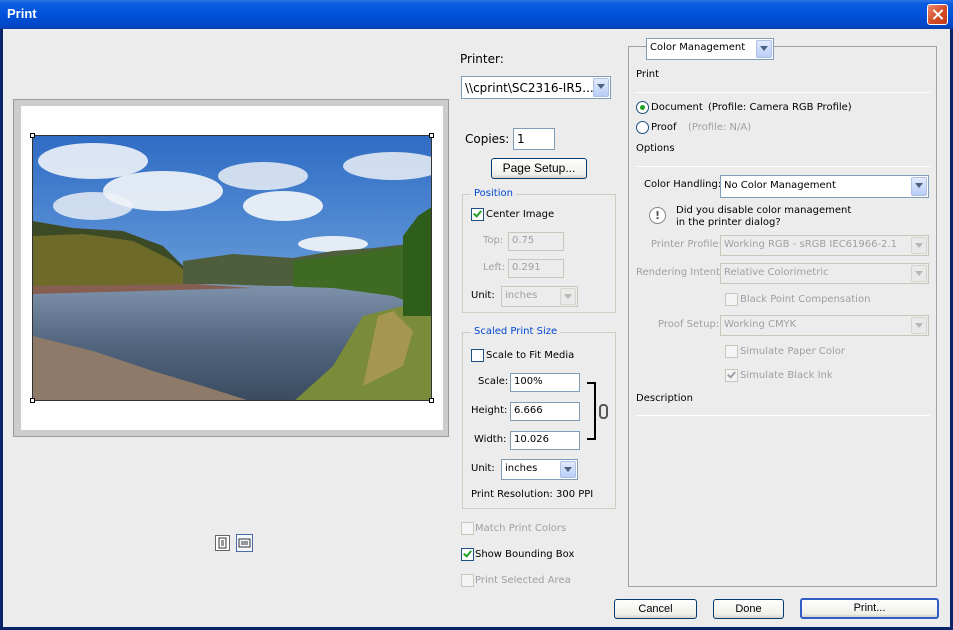  I want to click on proof-profile: (Profile: N/A), so click(720, 127).